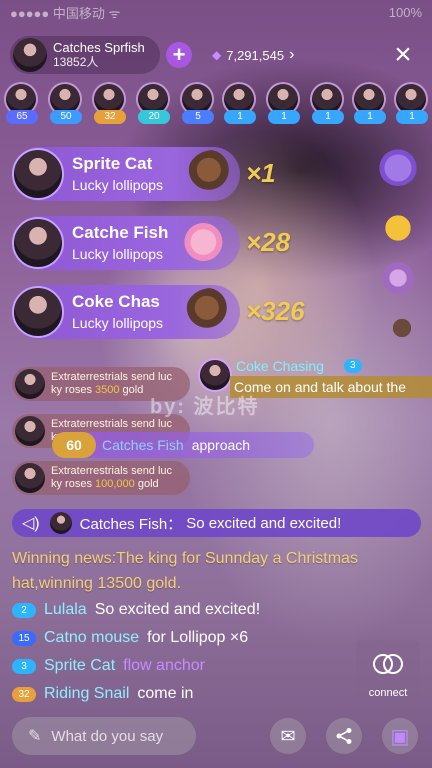 This screenshot has width=432, height=768. What do you see at coordinates (280, 366) in the screenshot?
I see `danmaku-user: Coke Chasing` at bounding box center [280, 366].